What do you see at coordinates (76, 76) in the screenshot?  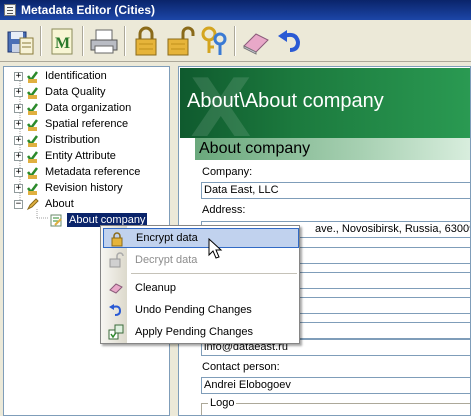 I see `tree-item-label: Identification` at bounding box center [76, 76].